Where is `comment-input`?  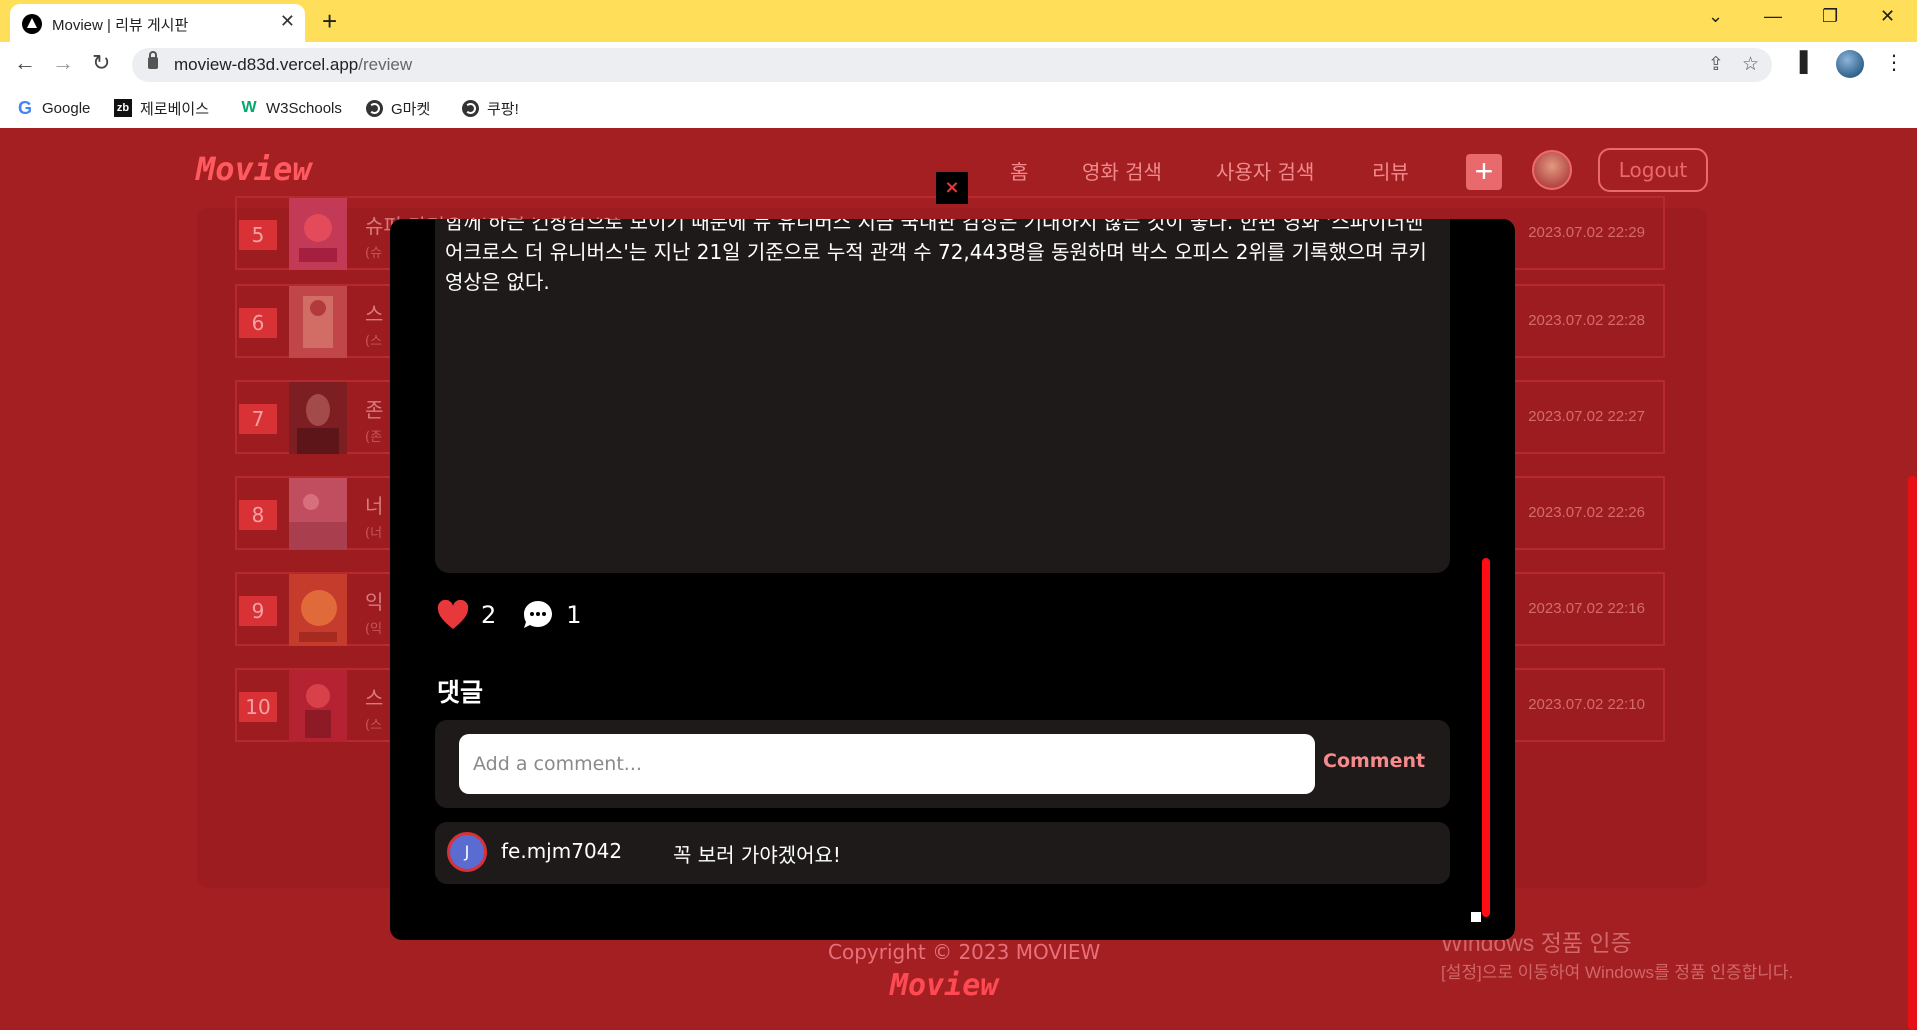
comment-input is located at coordinates (887, 764).